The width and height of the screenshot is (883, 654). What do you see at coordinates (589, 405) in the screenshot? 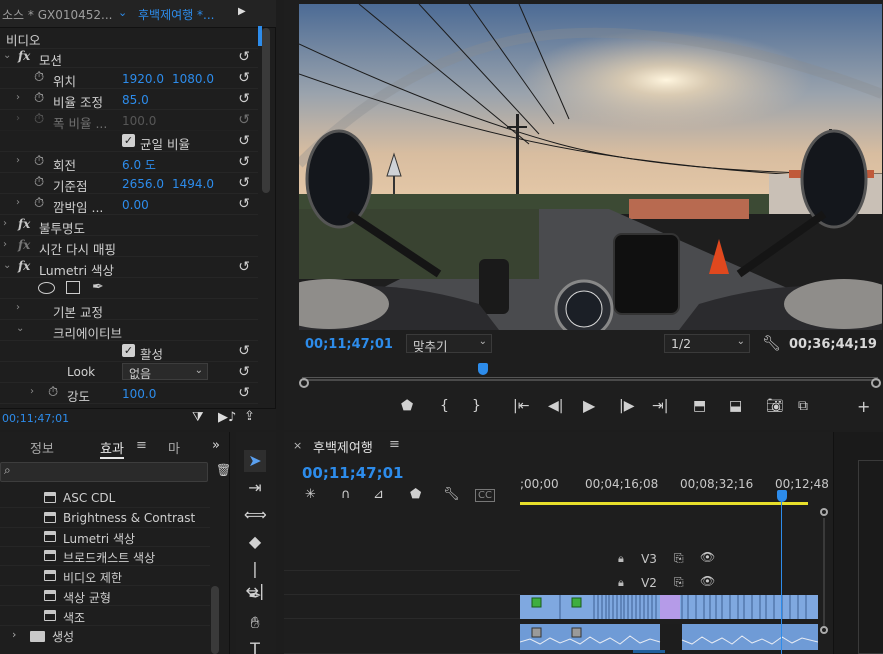
I see `play-icon: ▶` at bounding box center [589, 405].